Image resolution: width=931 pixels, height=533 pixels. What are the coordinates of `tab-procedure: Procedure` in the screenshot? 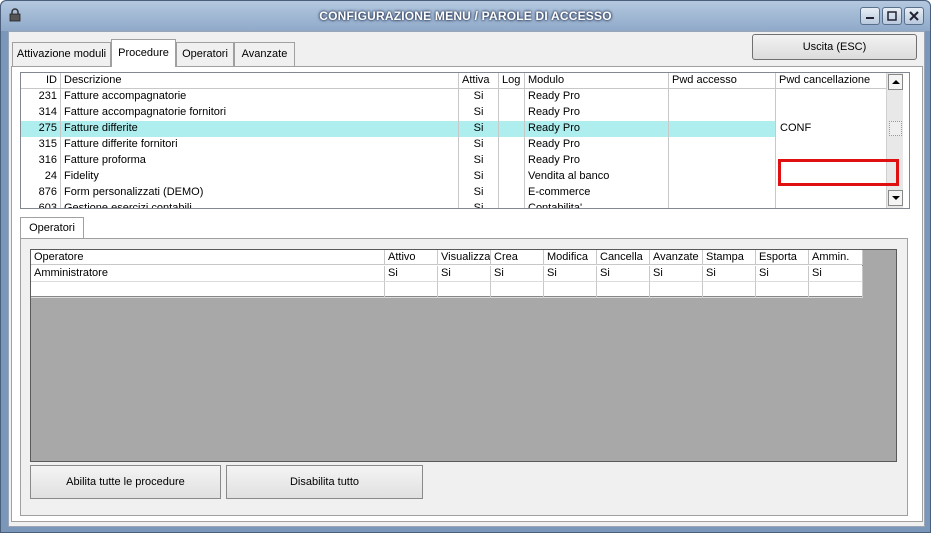 It's located at (143, 53).